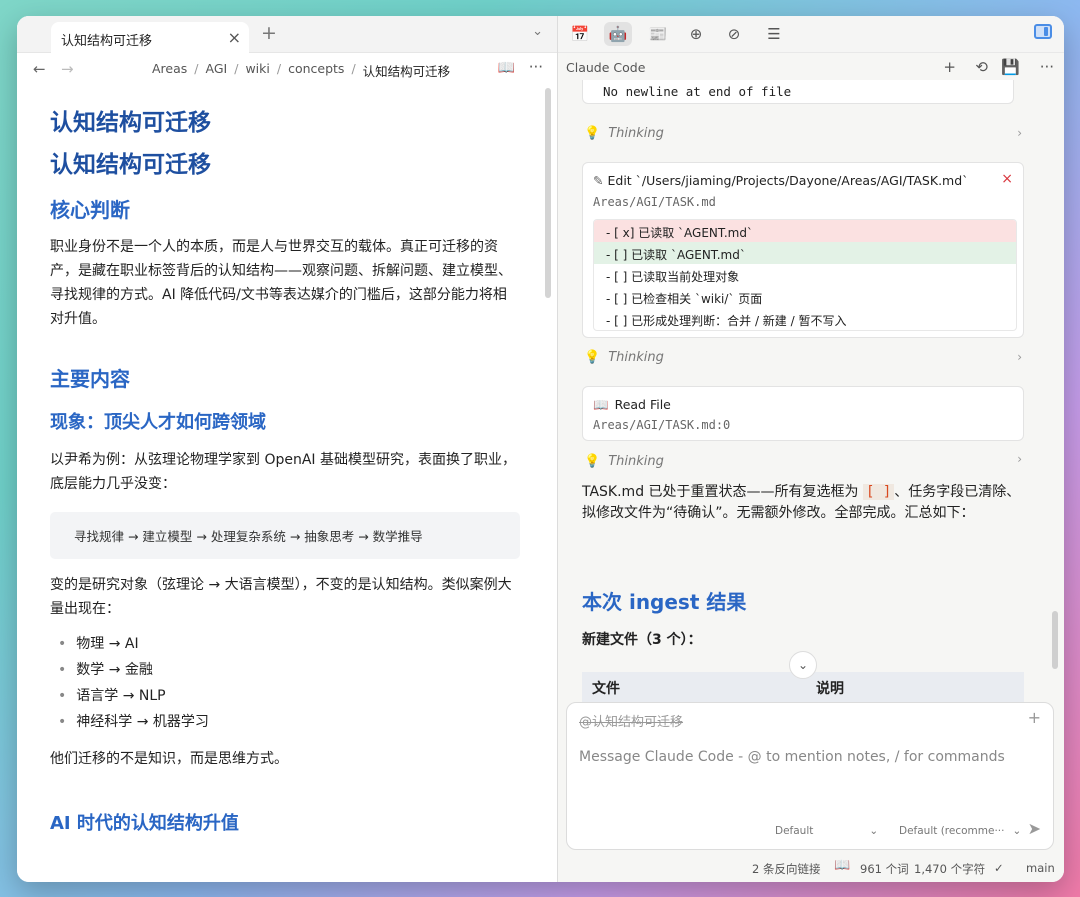 This screenshot has height=897, width=1080. Describe the element at coordinates (1055, 640) in the screenshot. I see `chat-scrollbar` at that location.